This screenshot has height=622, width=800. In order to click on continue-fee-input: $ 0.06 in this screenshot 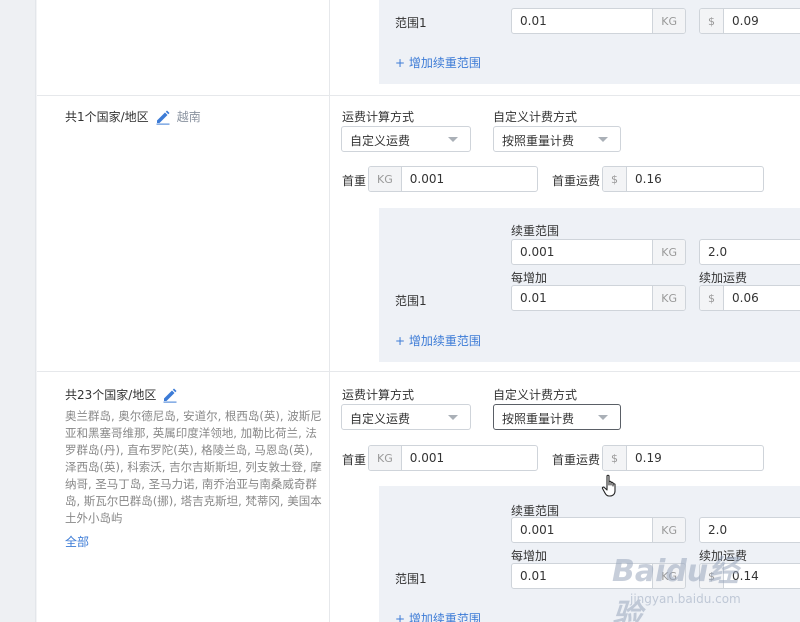, I will do `click(749, 298)`.